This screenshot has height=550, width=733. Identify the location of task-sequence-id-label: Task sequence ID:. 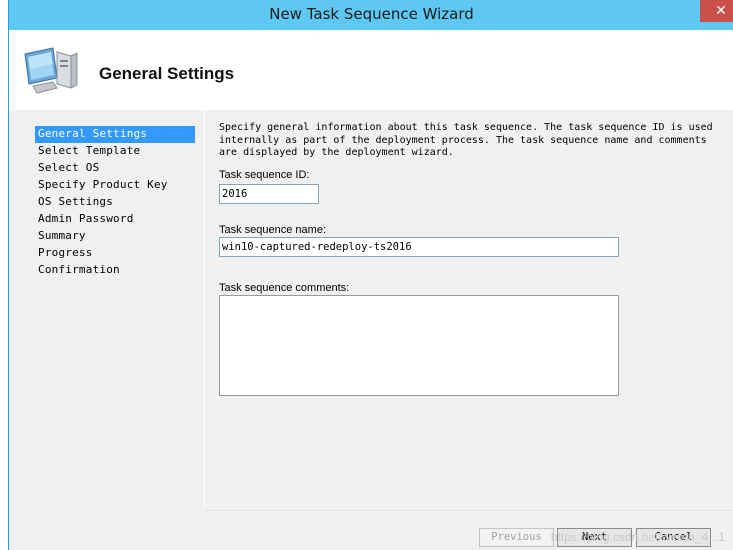
(264, 175).